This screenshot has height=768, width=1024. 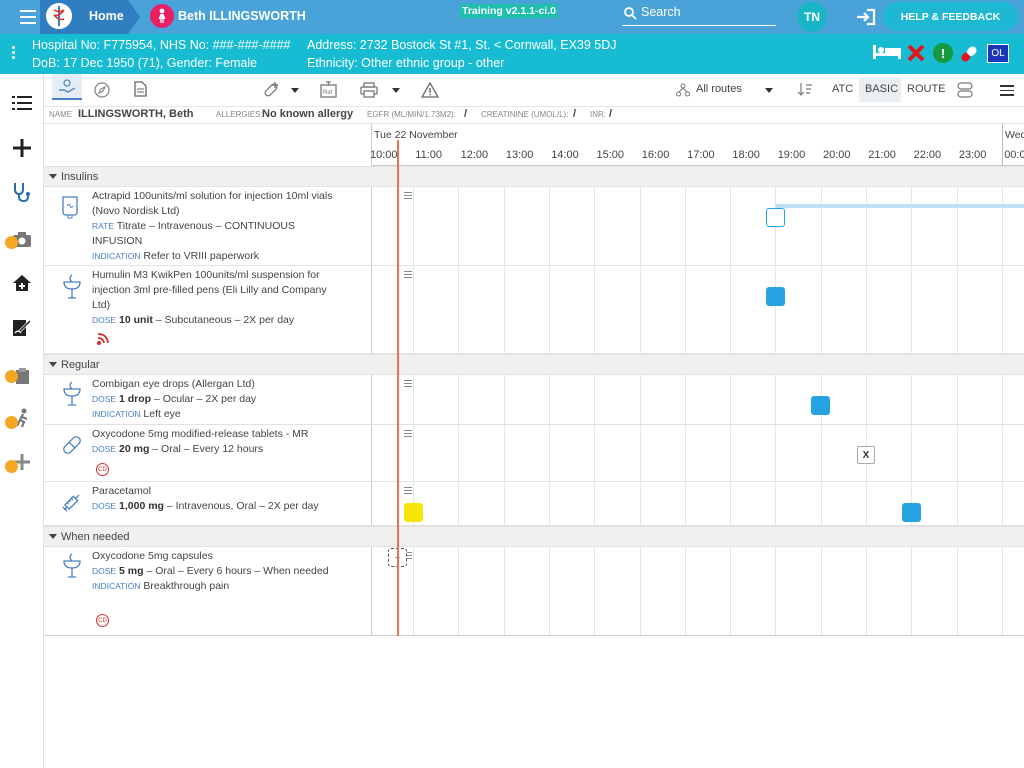 What do you see at coordinates (430, 90) in the screenshot?
I see `alert-triangle-icon` at bounding box center [430, 90].